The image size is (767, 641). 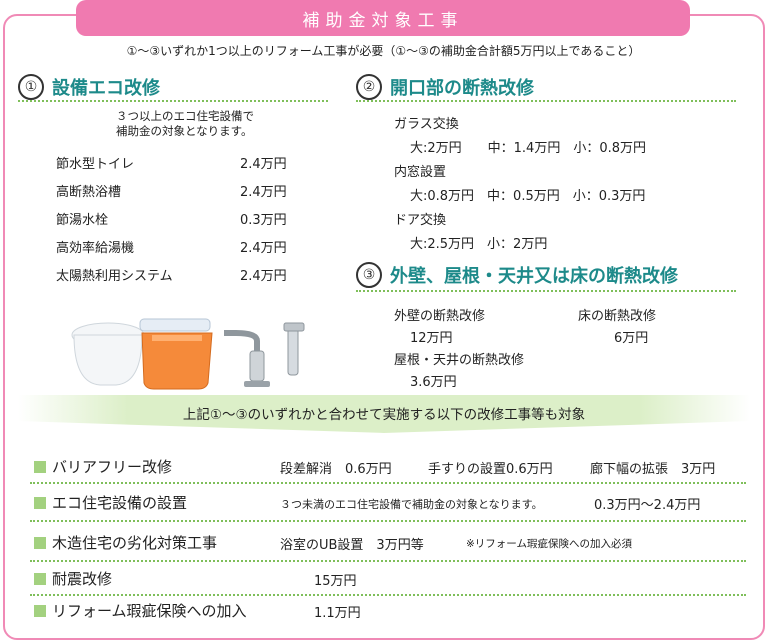 What do you see at coordinates (390, 611) in the screenshot?
I see `extra-row-insurance: リフォーム瑕疵保険への加入 1.1万円` at bounding box center [390, 611].